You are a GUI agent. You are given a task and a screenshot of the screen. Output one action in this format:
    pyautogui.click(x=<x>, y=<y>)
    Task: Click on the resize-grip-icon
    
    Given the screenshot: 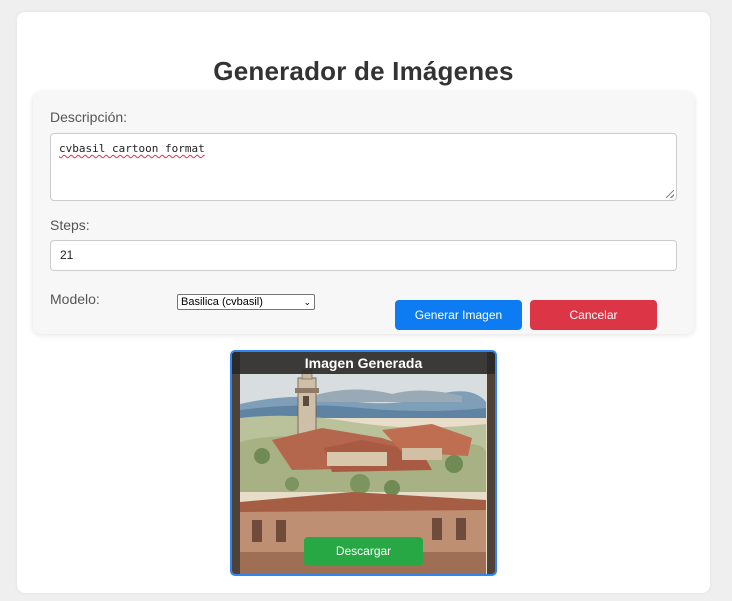 What is the action you would take?
    pyautogui.click(x=670, y=194)
    